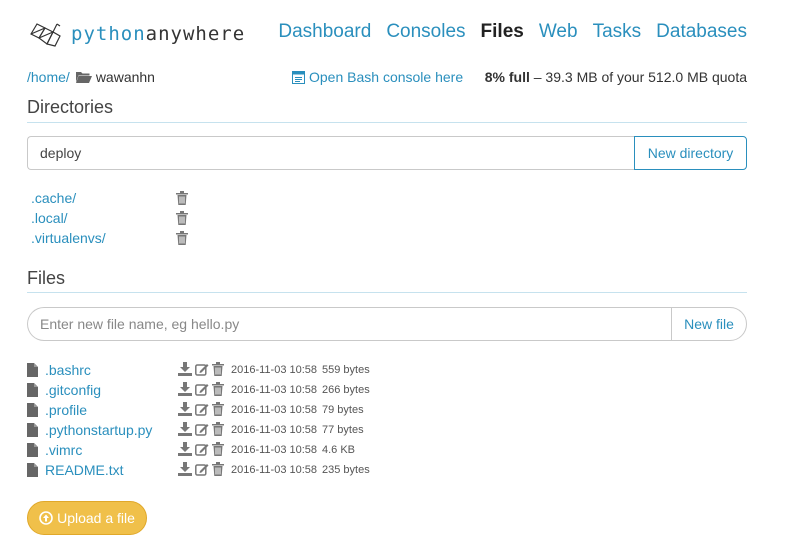 This screenshot has height=544, width=799. What do you see at coordinates (346, 470) in the screenshot?
I see `file-size: 235 bytes` at bounding box center [346, 470].